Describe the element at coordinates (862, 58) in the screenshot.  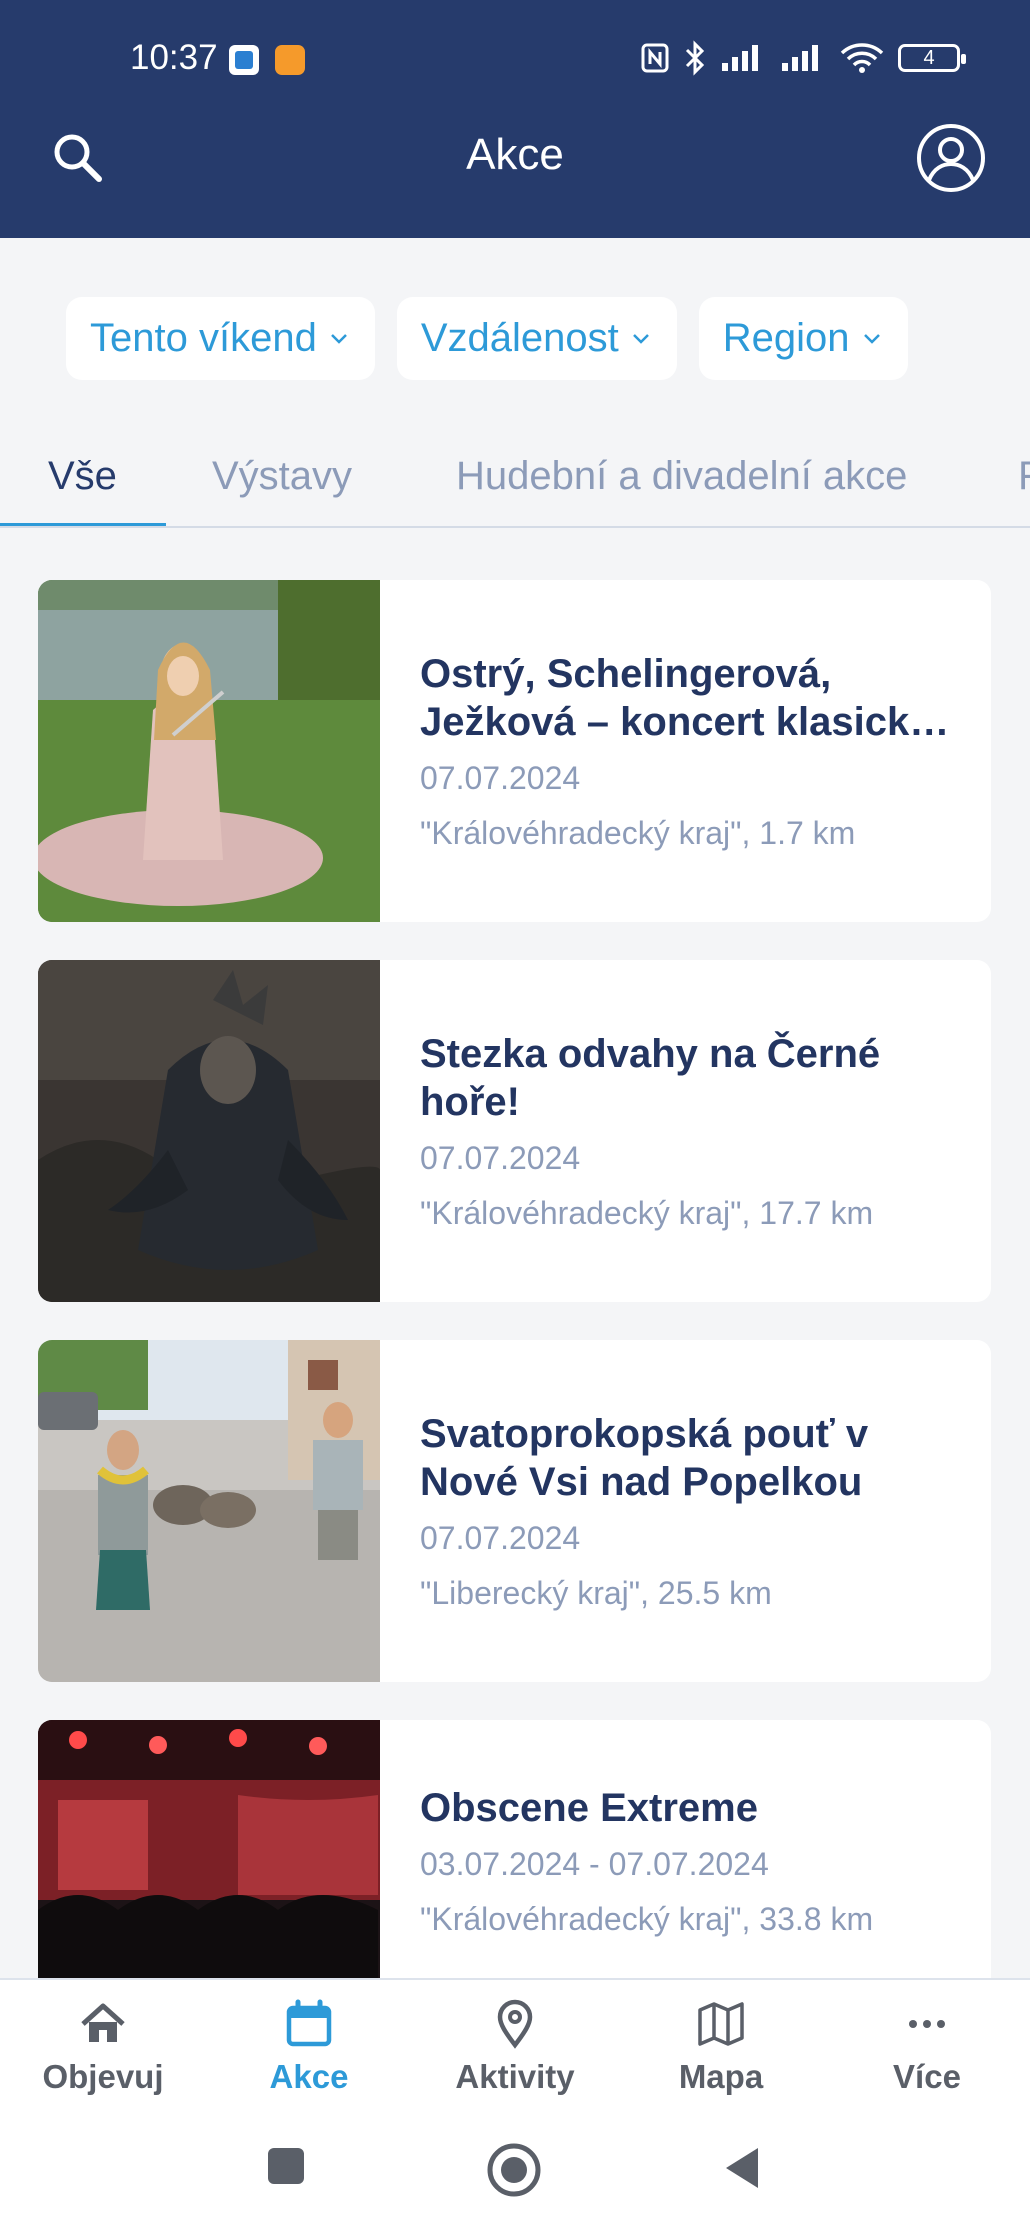
I see `wifi-icon` at that location.